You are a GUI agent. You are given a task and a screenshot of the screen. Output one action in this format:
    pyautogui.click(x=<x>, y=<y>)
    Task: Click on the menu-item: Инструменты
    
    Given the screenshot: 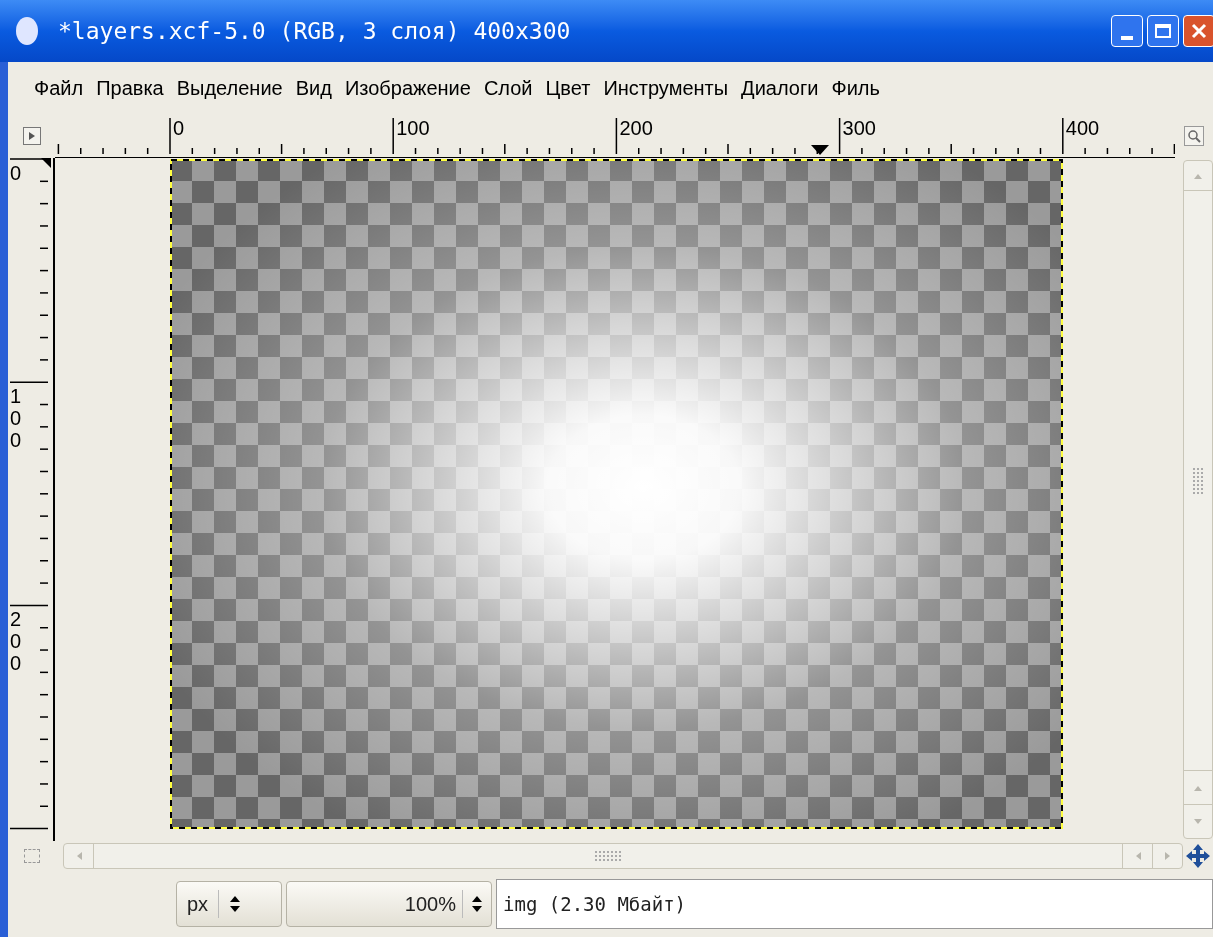 What is the action you would take?
    pyautogui.click(x=666, y=88)
    